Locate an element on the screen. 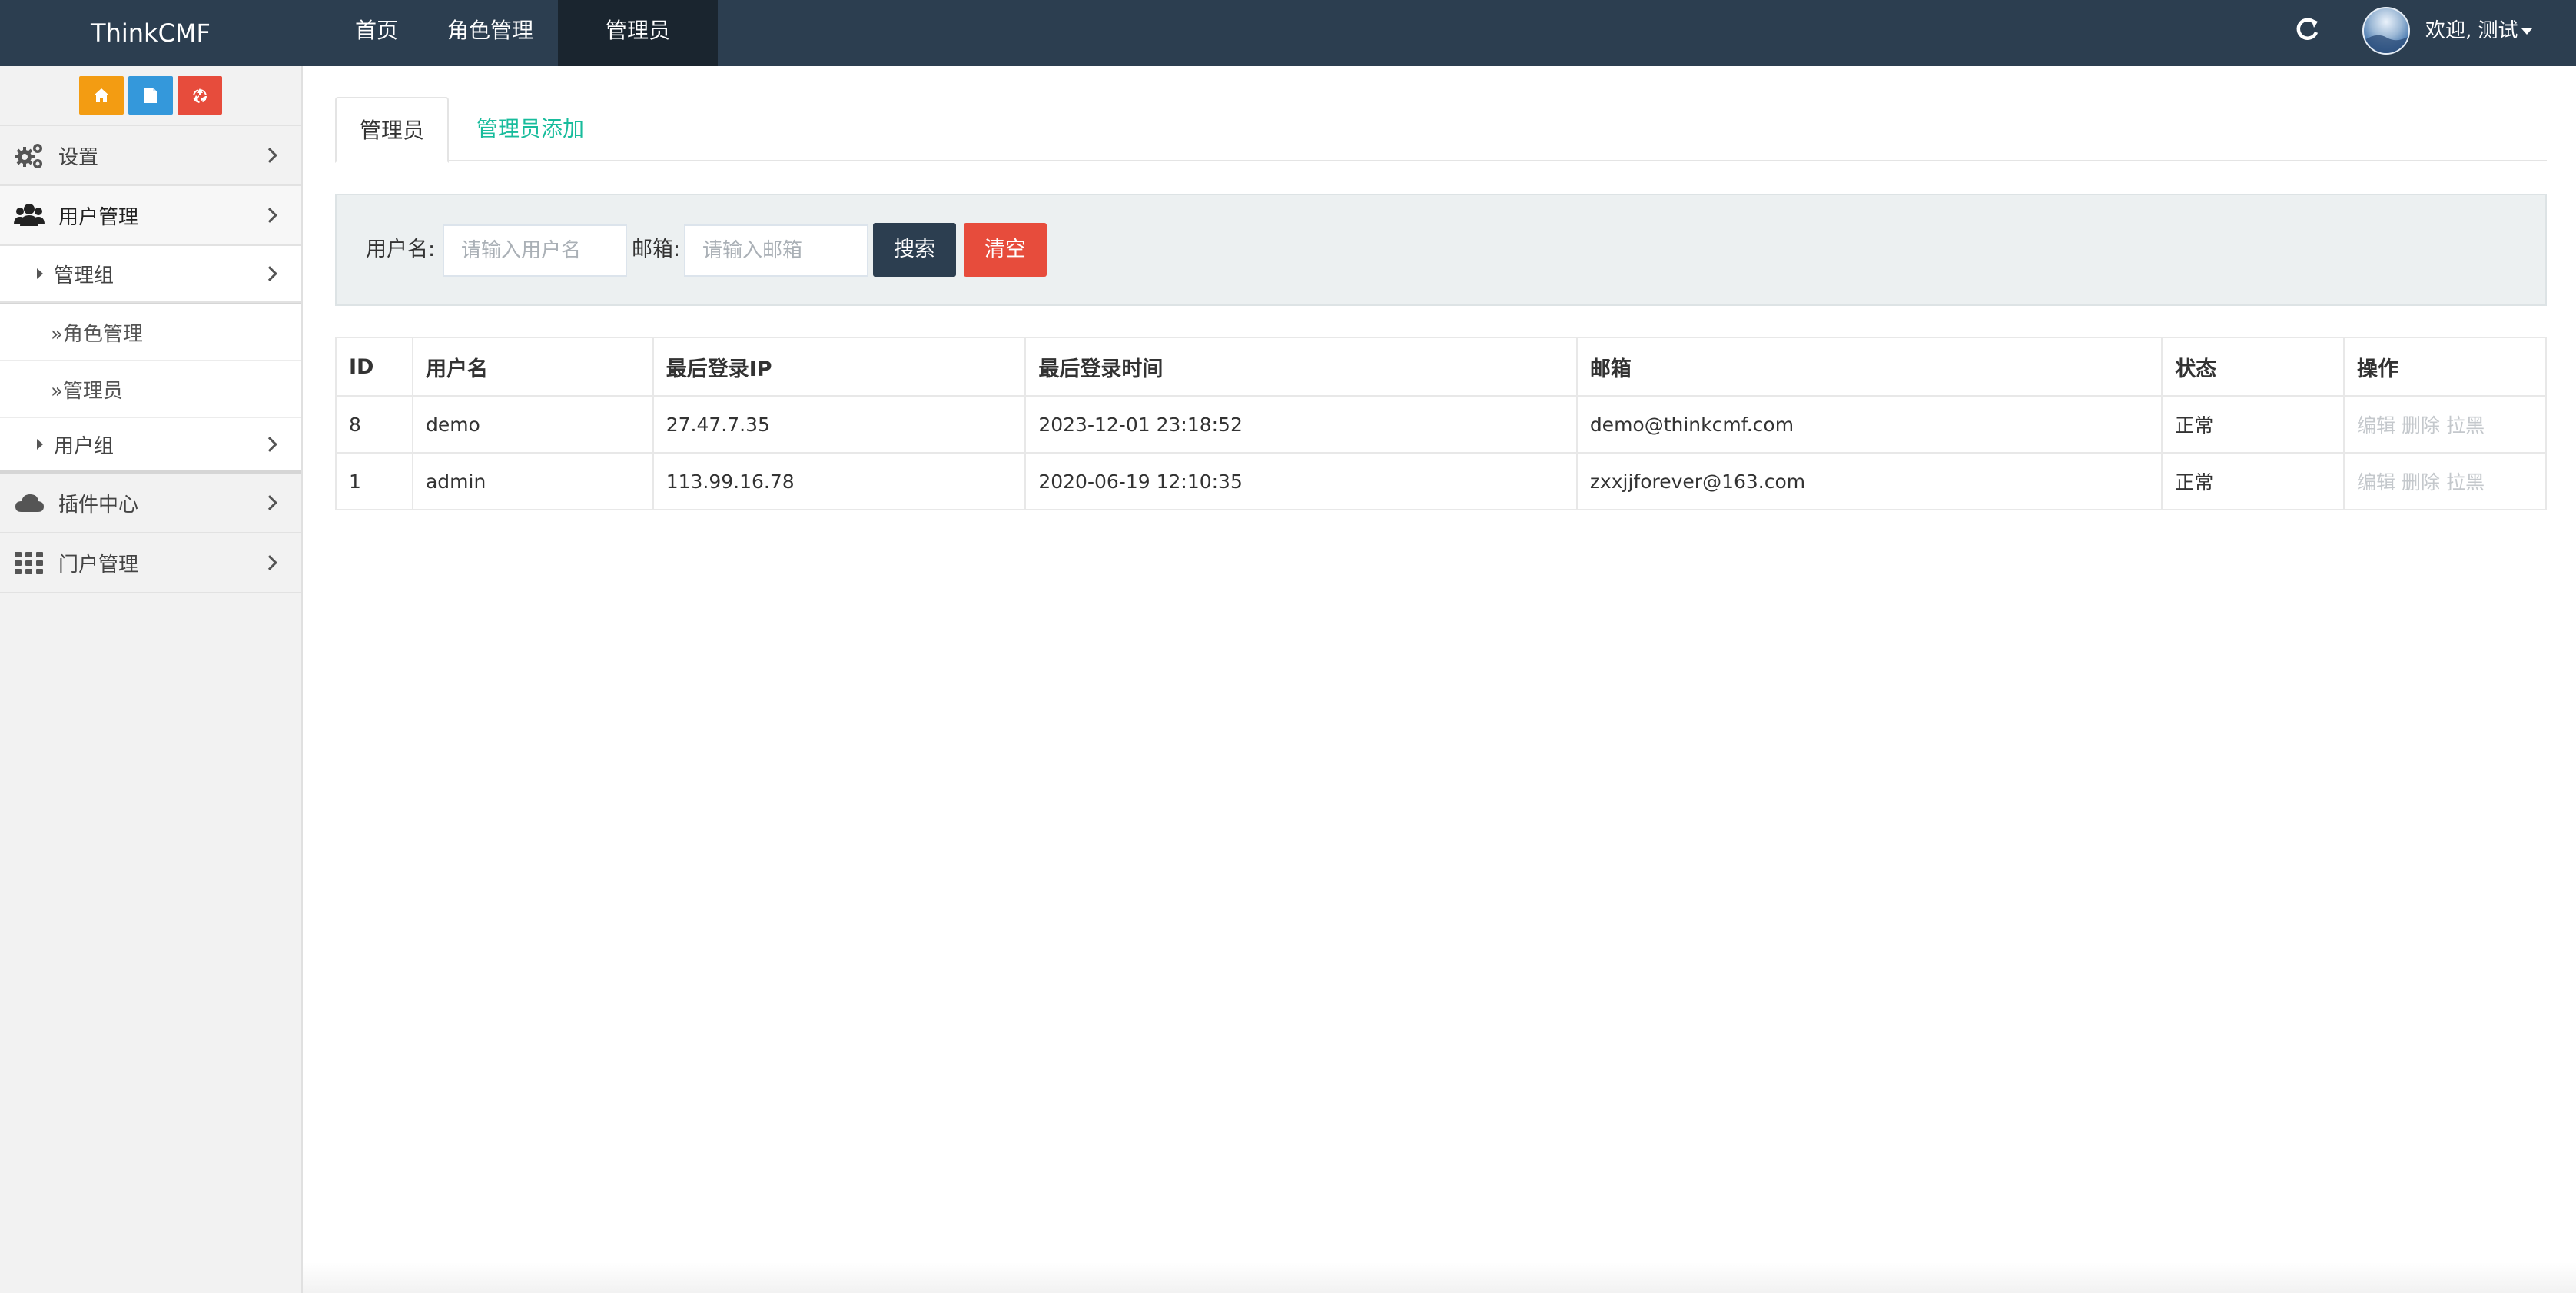 This screenshot has width=2576, height=1293. sidebar-item-settings: 设置 is located at coordinates (150, 156).